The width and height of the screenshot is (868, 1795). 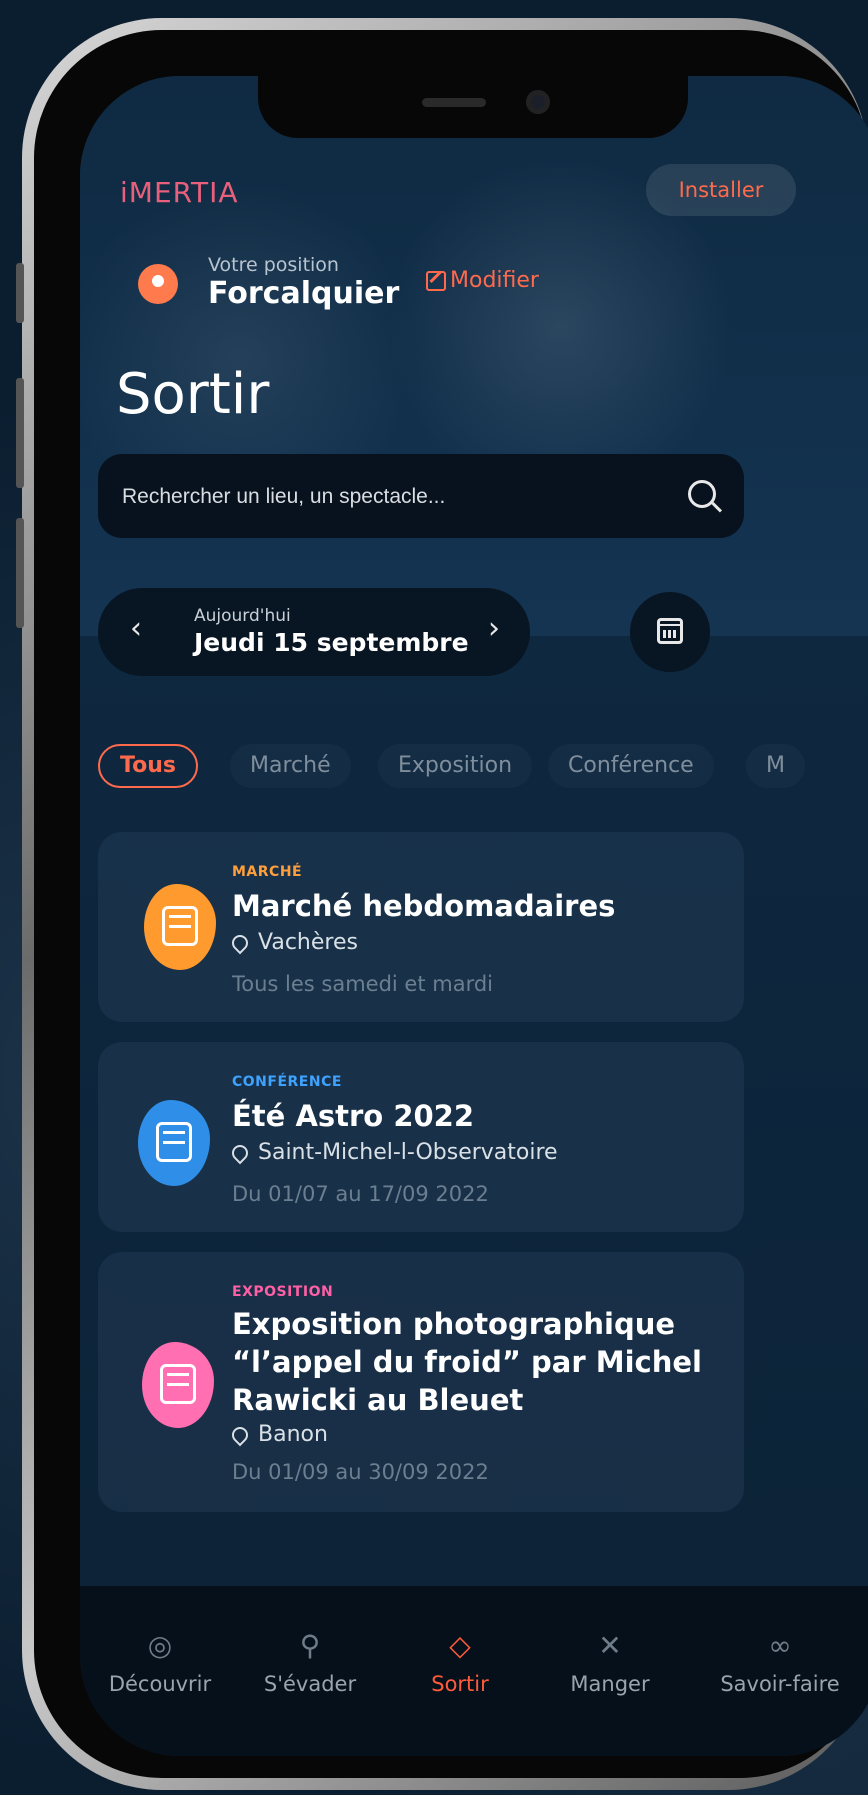 I want to click on date-selector: ‹ Aujourd'hui Jeudi 15 septembre ›, so click(x=314, y=632).